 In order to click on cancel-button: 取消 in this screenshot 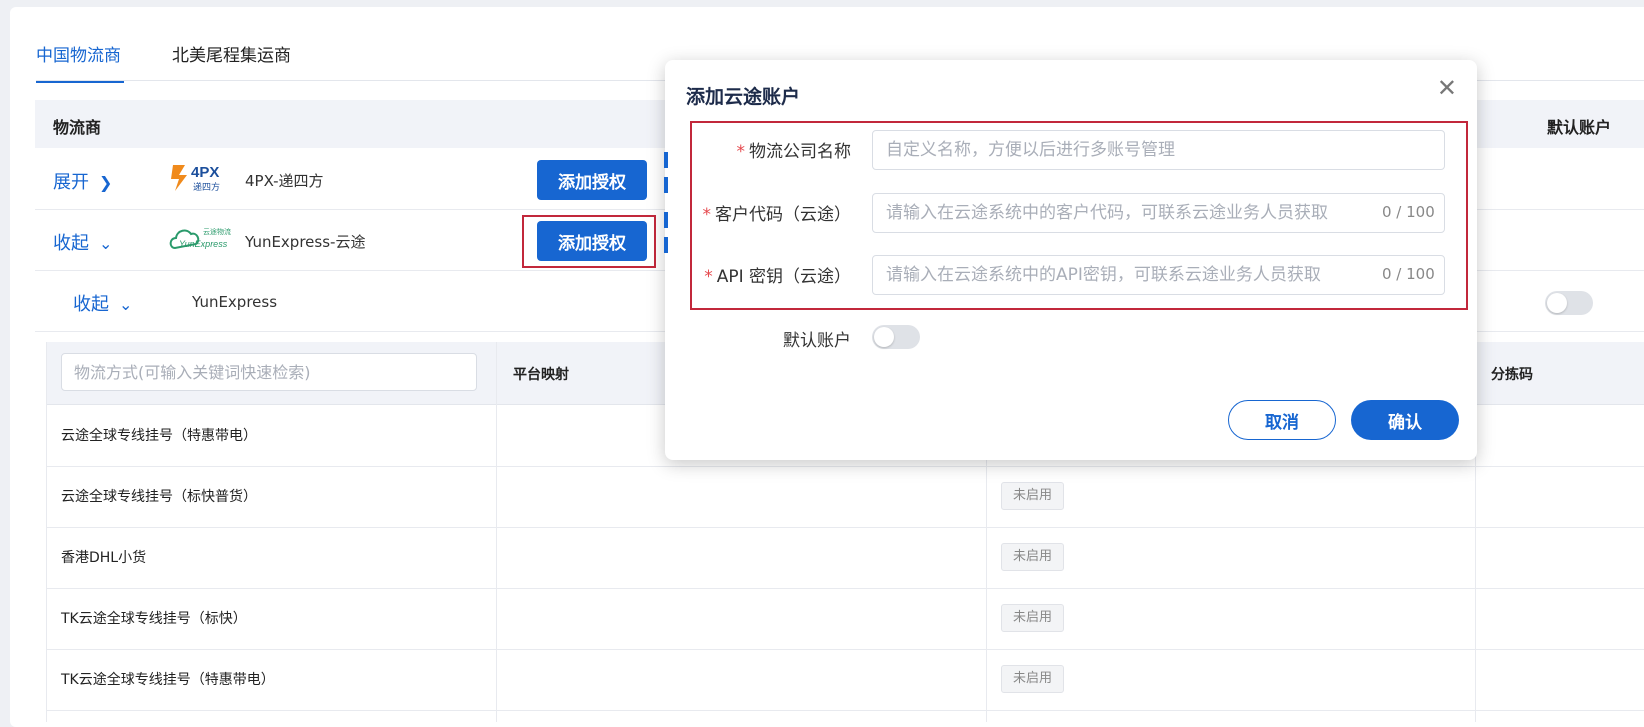, I will do `click(1282, 420)`.